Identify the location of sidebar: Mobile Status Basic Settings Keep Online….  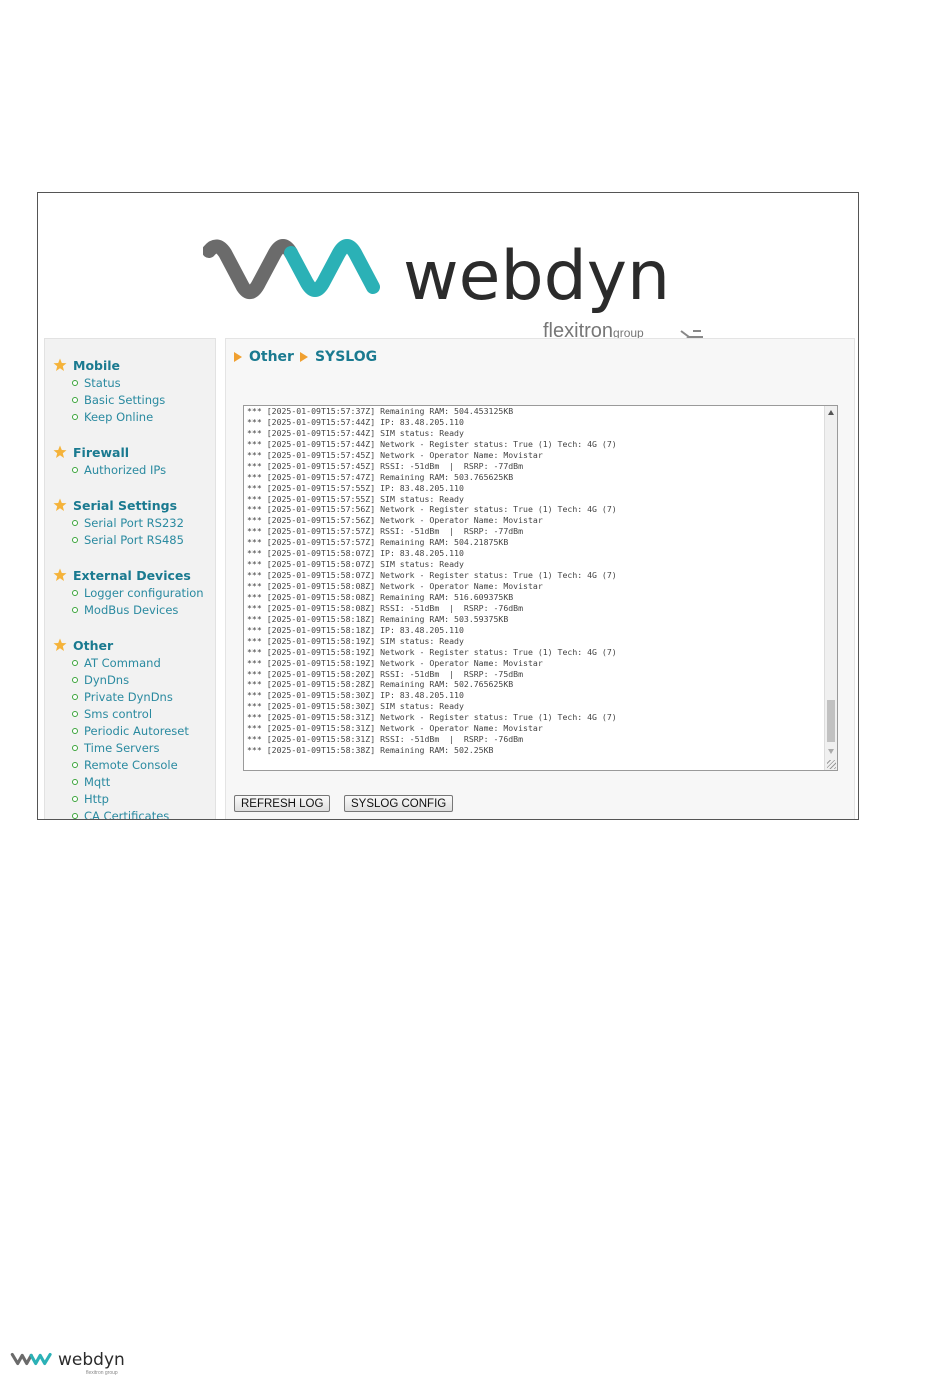
(130, 579).